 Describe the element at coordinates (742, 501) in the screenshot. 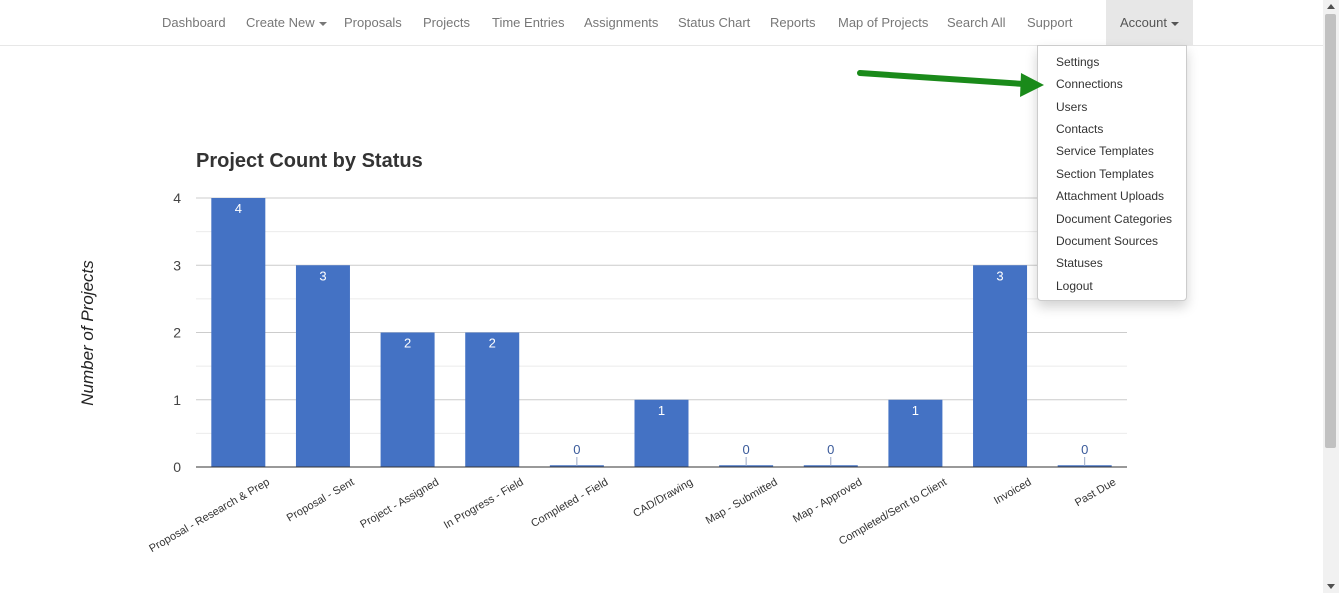

I see `x-tick-label: Map - Submitted` at that location.